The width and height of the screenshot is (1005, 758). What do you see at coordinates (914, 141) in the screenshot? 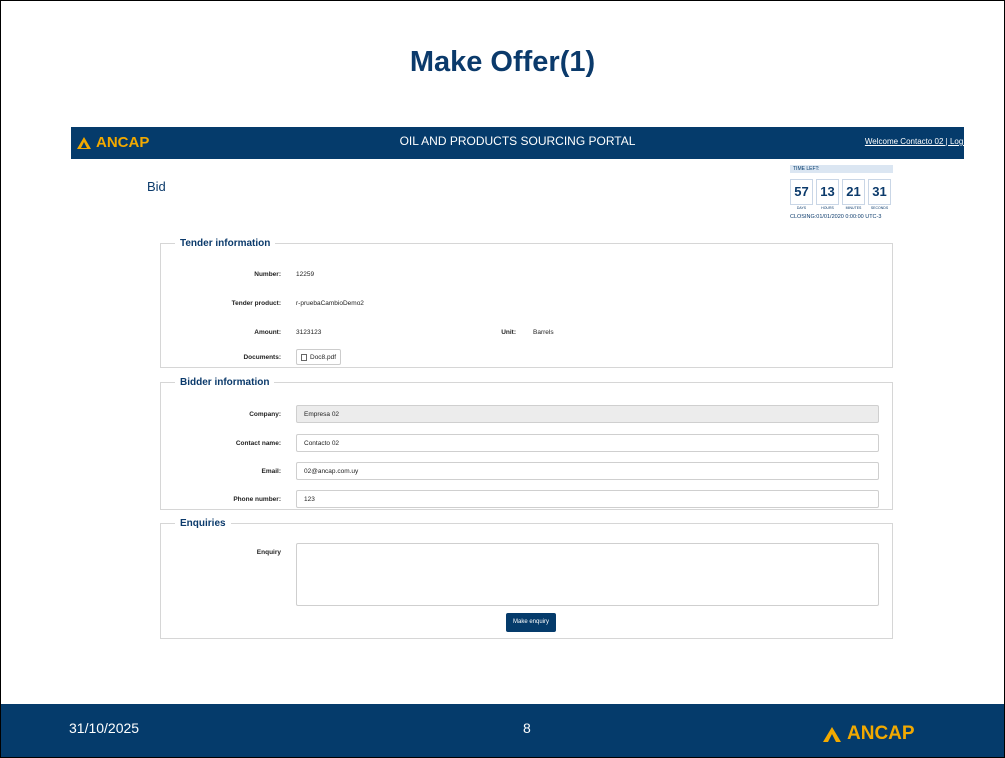
I see `welcome-link: Welcome Contacto 02 | Log o` at bounding box center [914, 141].